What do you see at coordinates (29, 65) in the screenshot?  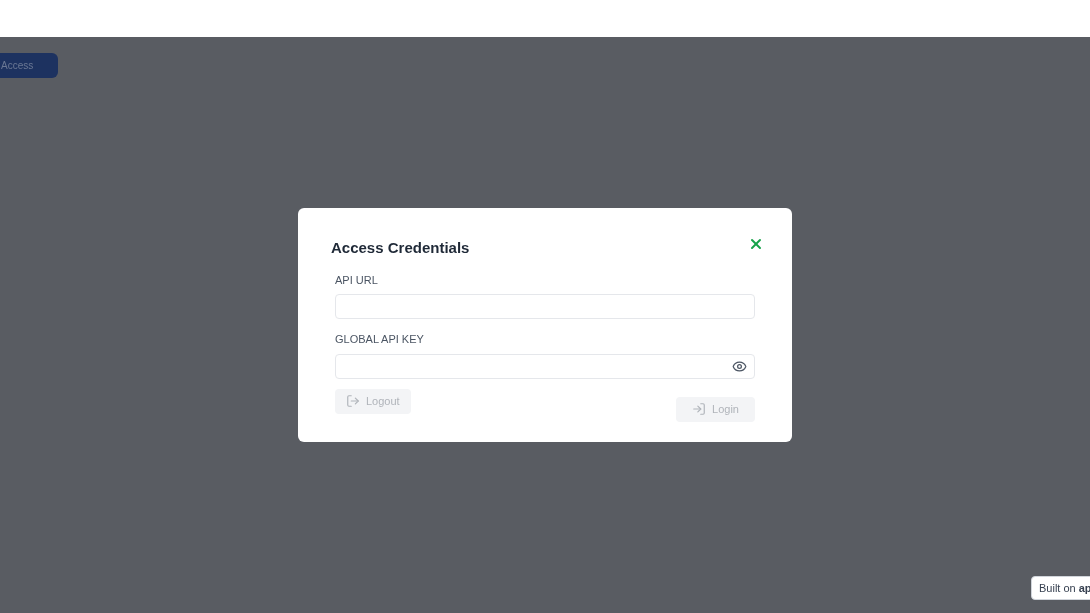 I see `access-button: Access` at bounding box center [29, 65].